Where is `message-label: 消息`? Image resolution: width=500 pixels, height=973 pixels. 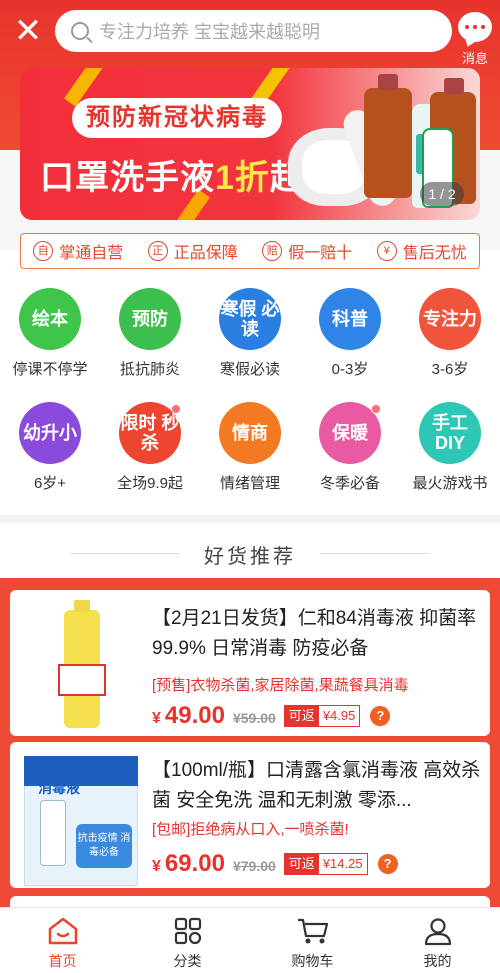
message-label: 消息 is located at coordinates (474, 58).